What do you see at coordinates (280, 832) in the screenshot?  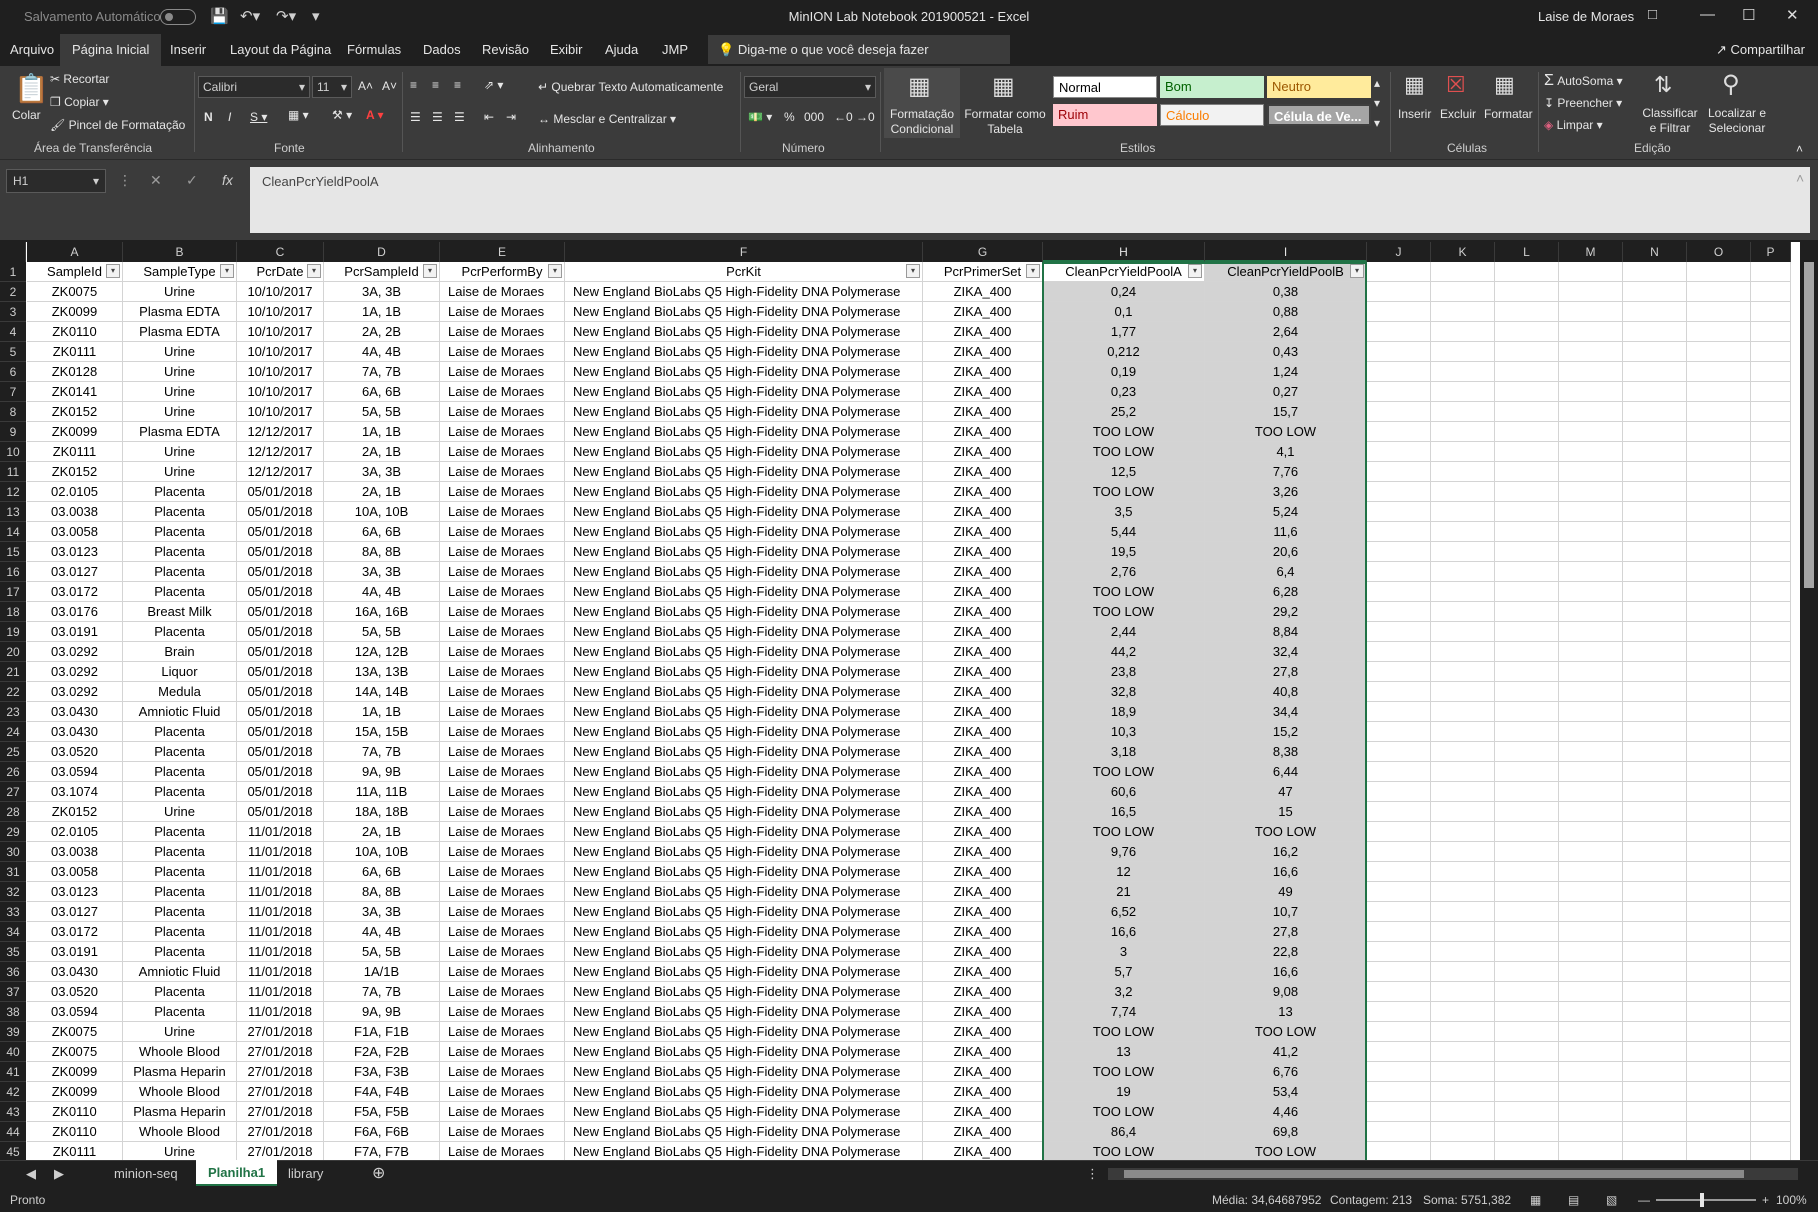 I see `table-cell: 11/01/2018` at bounding box center [280, 832].